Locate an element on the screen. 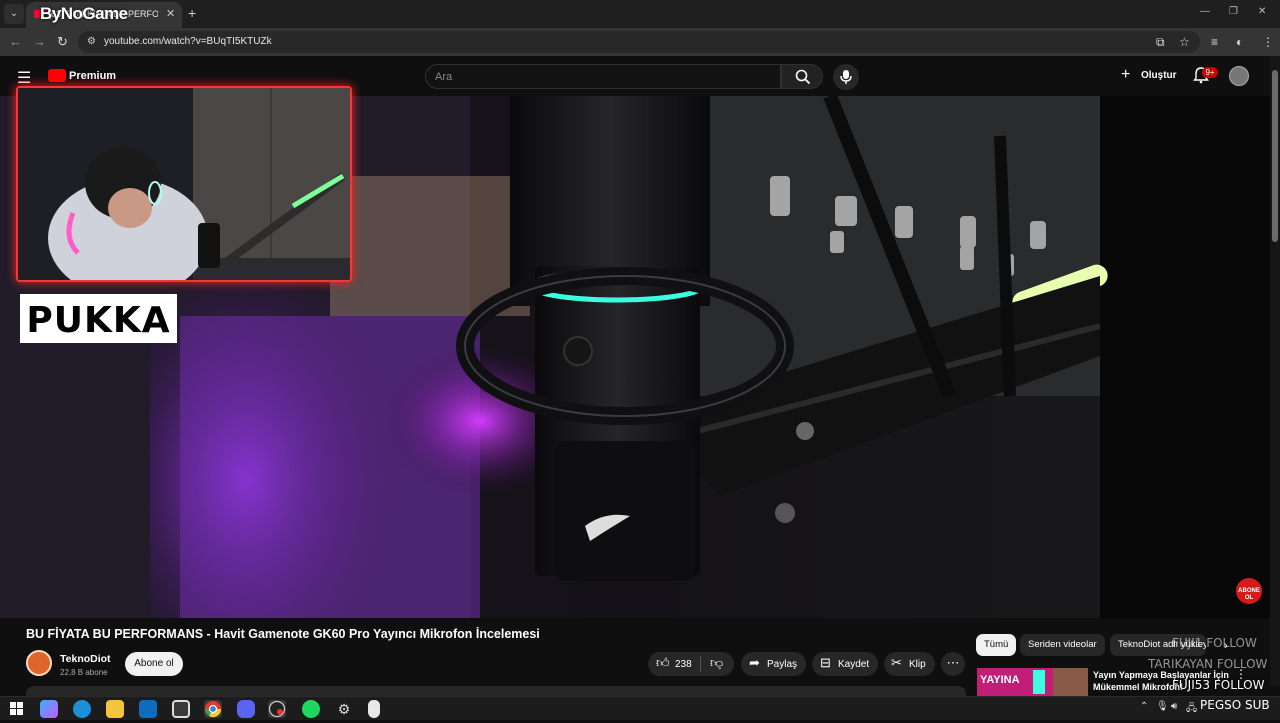 This screenshot has width=1280, height=723. like-icon: 👍︎ is located at coordinates (663, 663).